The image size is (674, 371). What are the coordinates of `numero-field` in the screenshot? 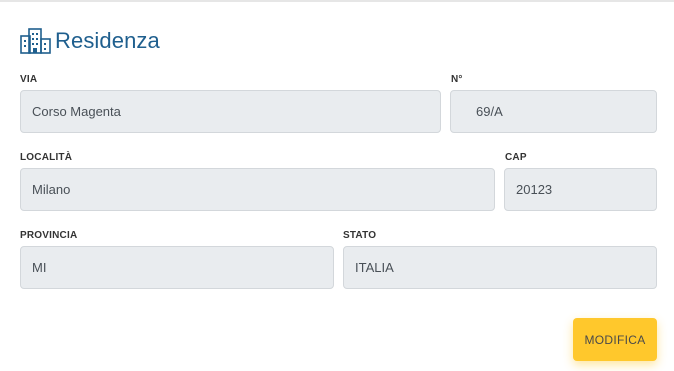 It's located at (553, 111).